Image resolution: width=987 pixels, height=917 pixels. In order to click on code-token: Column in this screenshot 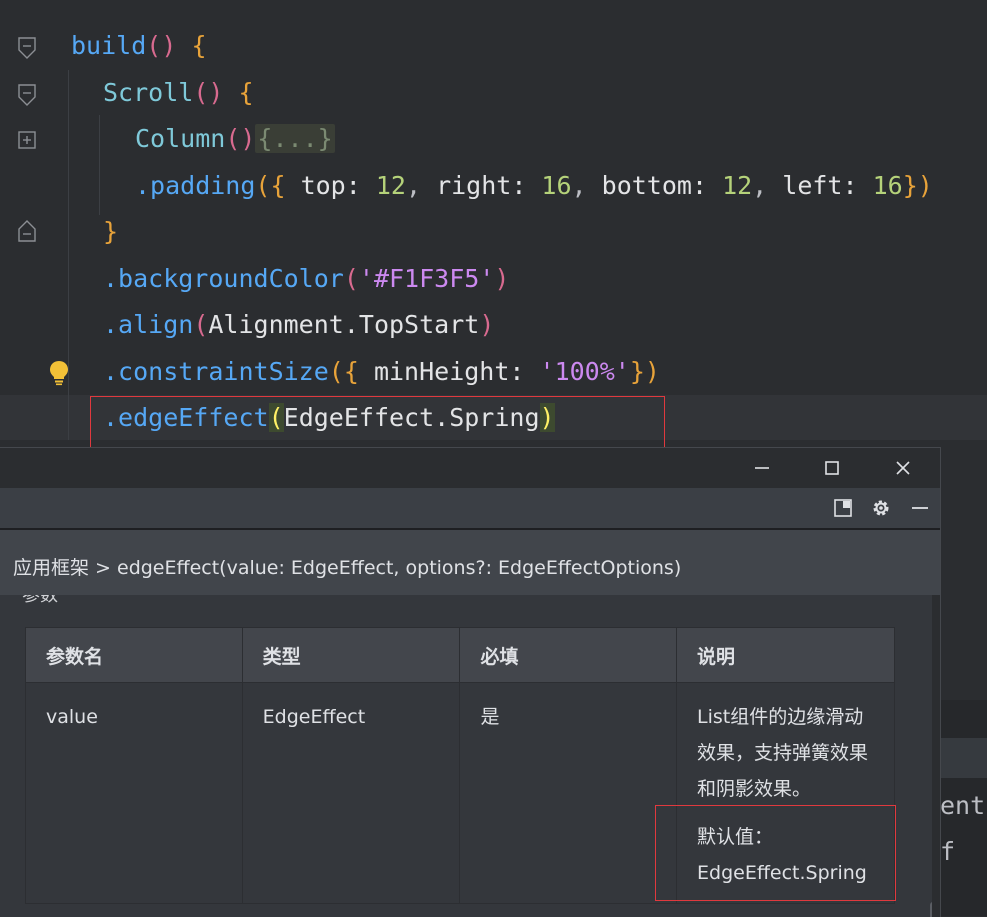, I will do `click(180, 138)`.